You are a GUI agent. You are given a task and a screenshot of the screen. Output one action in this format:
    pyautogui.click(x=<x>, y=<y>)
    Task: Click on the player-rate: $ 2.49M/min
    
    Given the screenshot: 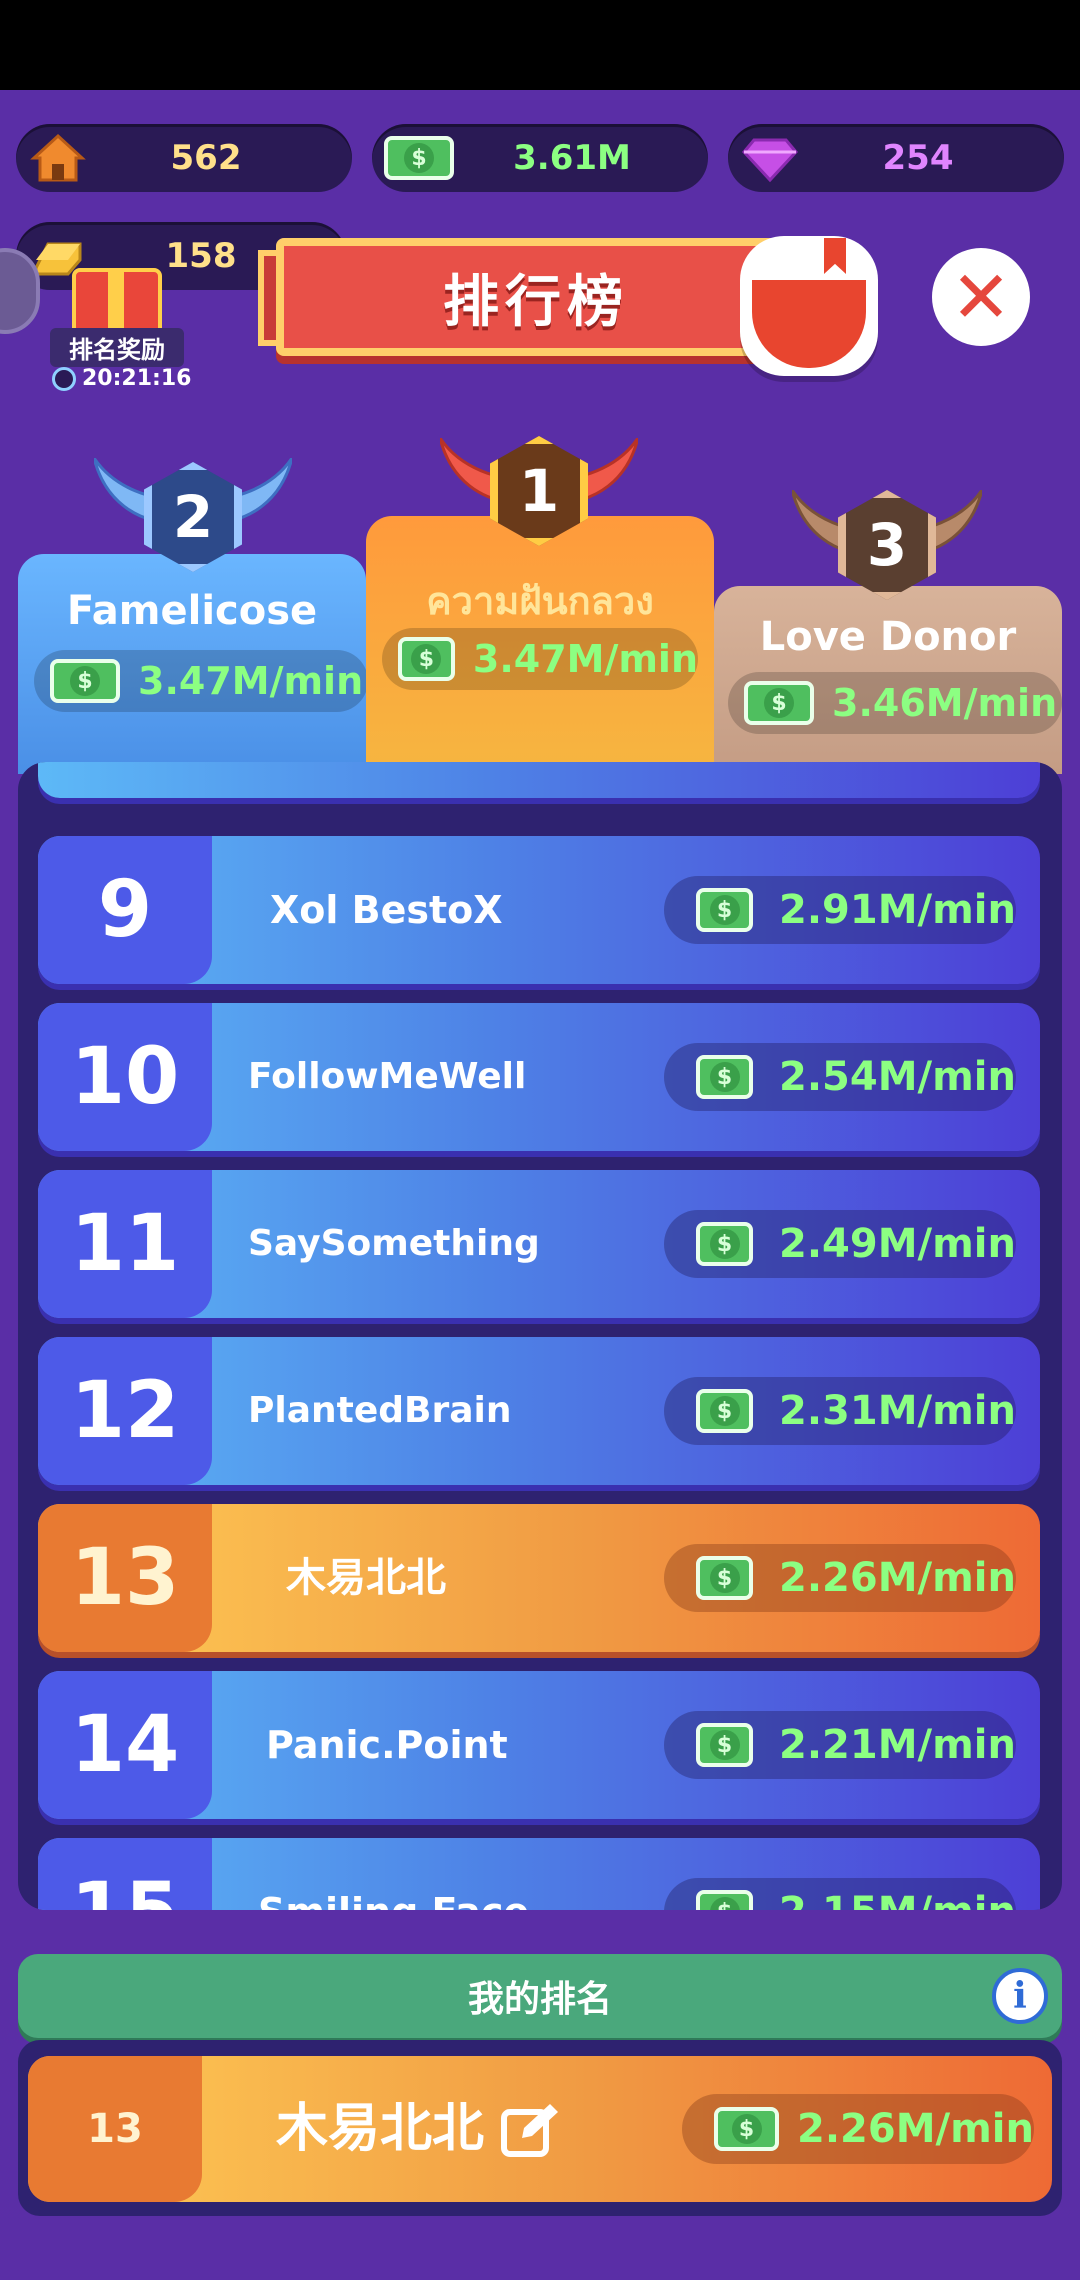 What is the action you would take?
    pyautogui.click(x=840, y=1244)
    